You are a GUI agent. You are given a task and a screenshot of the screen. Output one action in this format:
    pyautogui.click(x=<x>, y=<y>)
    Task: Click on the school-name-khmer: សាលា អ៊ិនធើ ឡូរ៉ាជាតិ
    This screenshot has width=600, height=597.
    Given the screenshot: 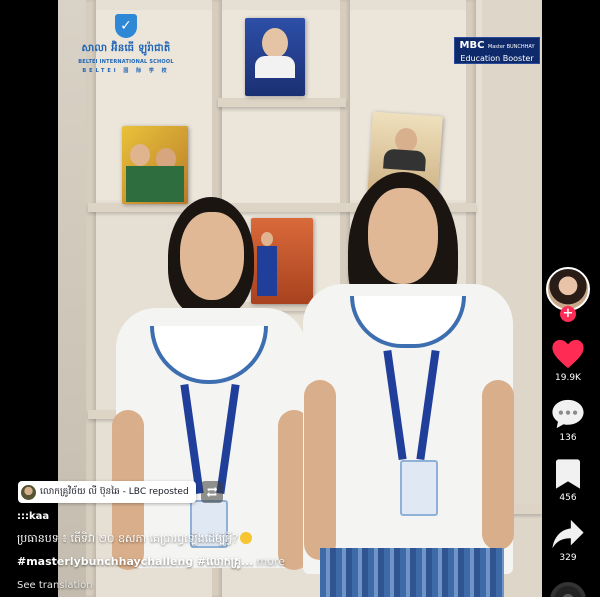 What is the action you would take?
    pyautogui.click(x=126, y=48)
    